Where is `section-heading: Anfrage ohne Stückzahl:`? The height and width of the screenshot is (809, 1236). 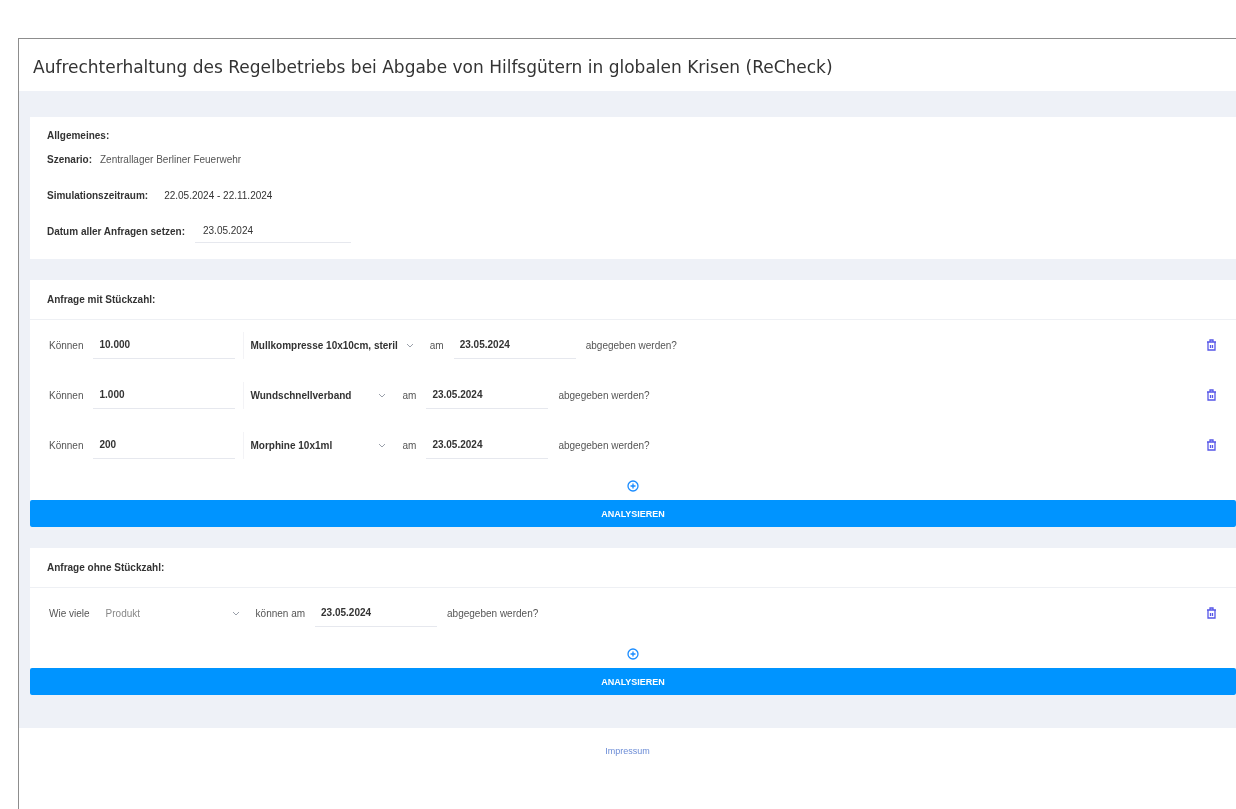
section-heading: Anfrage ohne Stückzahl: is located at coordinates (633, 568).